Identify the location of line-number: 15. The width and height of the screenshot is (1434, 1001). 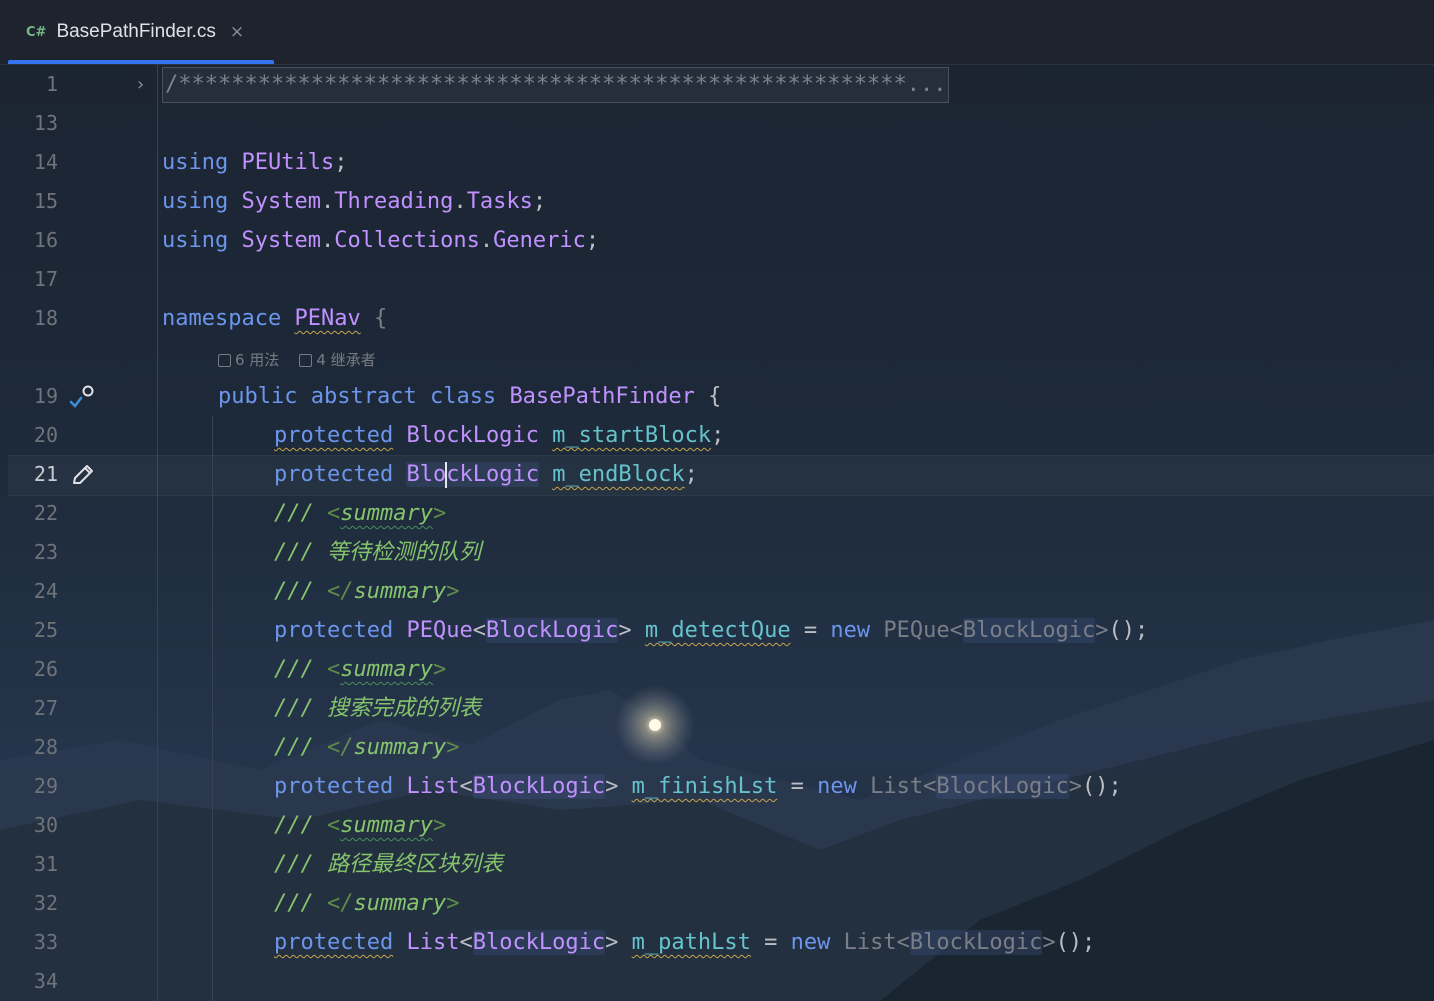
(45, 201).